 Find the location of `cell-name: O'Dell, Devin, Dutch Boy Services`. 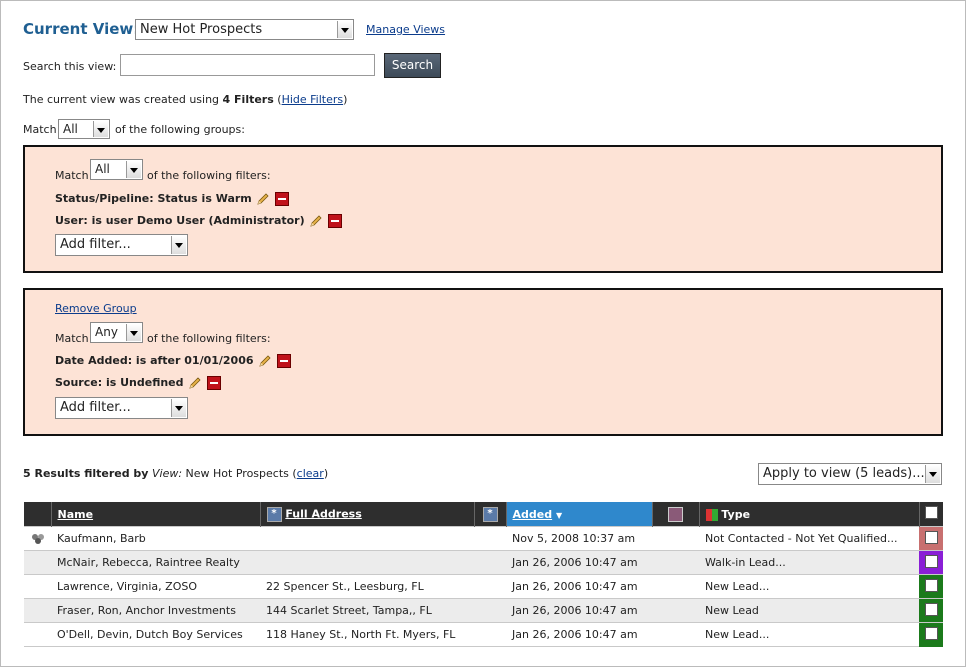

cell-name: O'Dell, Devin, Dutch Boy Services is located at coordinates (155, 634).